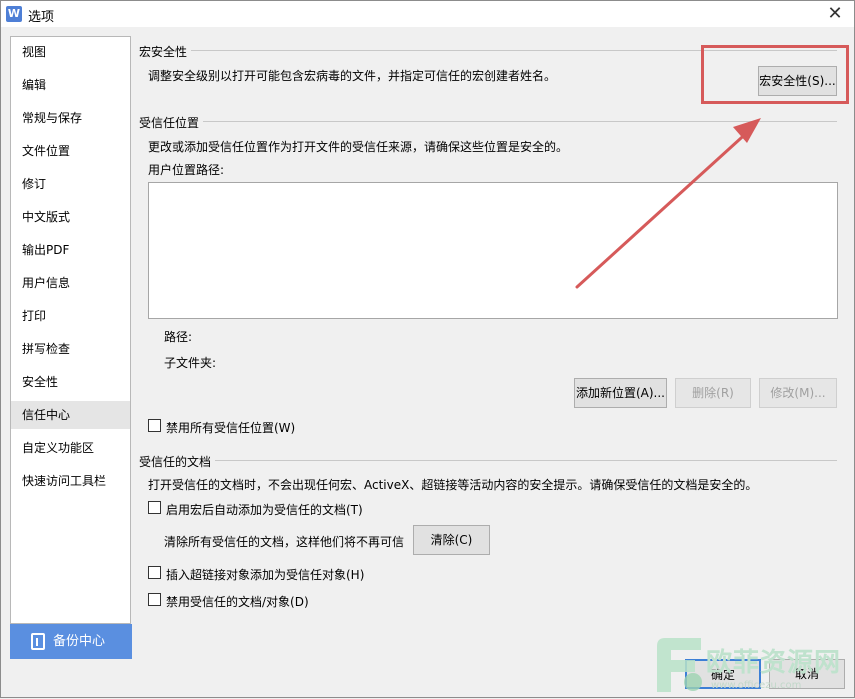  I want to click on watermark-title: 欧菲资源网, so click(774, 663).